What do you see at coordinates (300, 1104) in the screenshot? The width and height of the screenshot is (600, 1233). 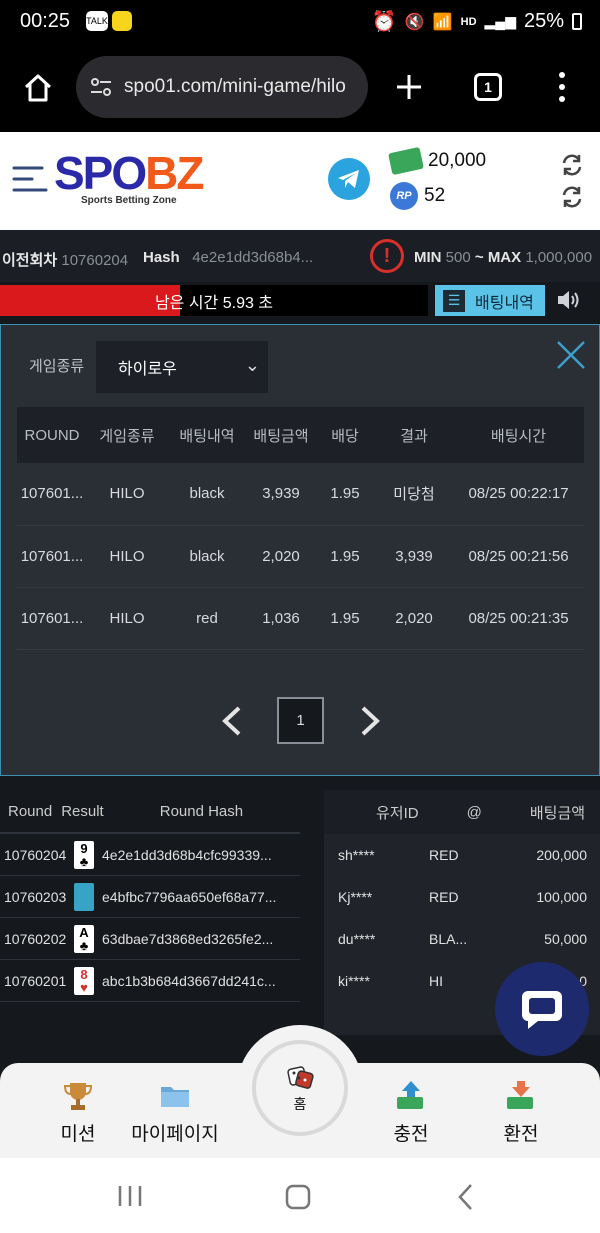 I see `nav-home-label: 홈` at bounding box center [300, 1104].